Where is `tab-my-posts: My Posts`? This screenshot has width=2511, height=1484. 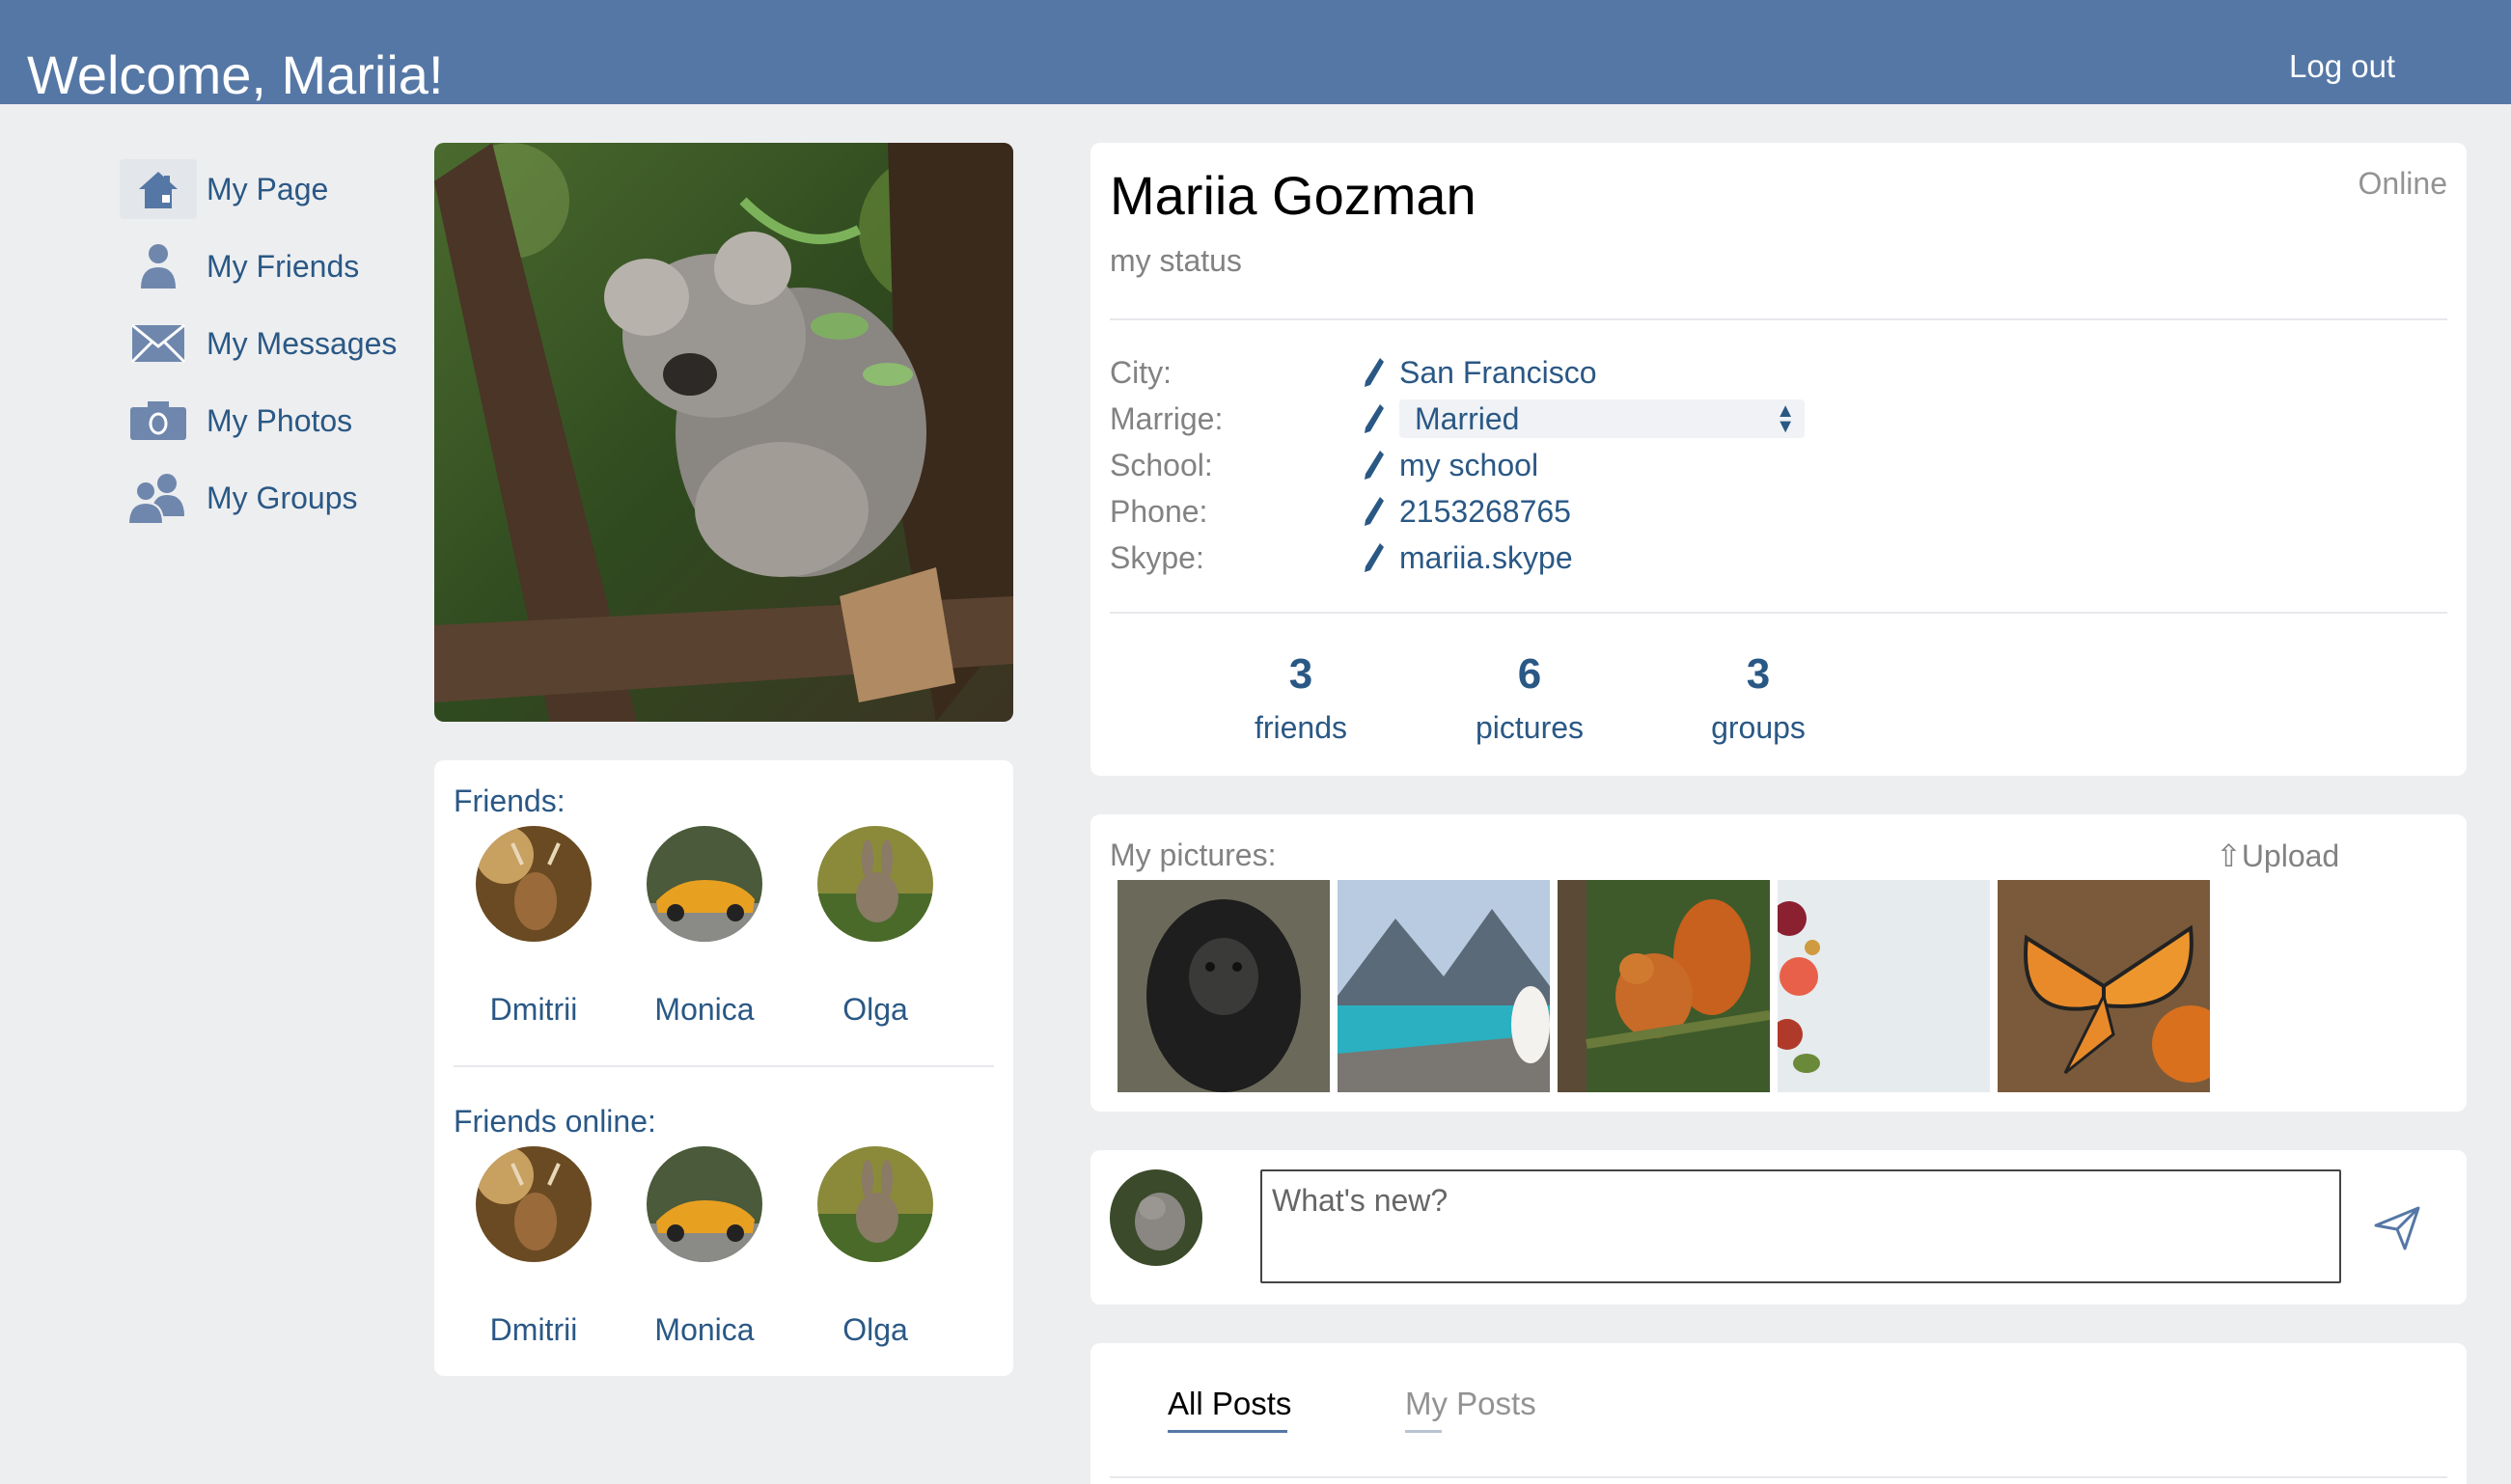 tab-my-posts: My Posts is located at coordinates (1470, 1409).